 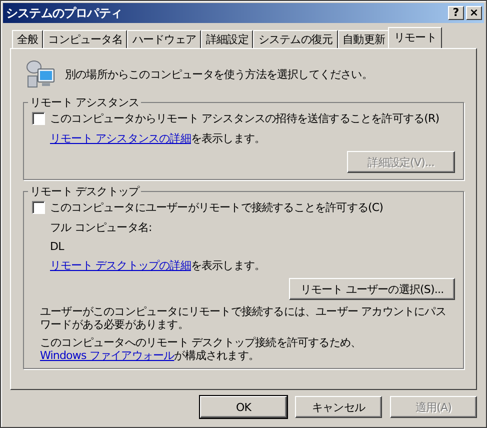 I want to click on password-note: ユーザーがこのコンピュータにリモートで接続するには、ユーザー アカウントにパスワードがある必要があります。, so click(x=243, y=318).